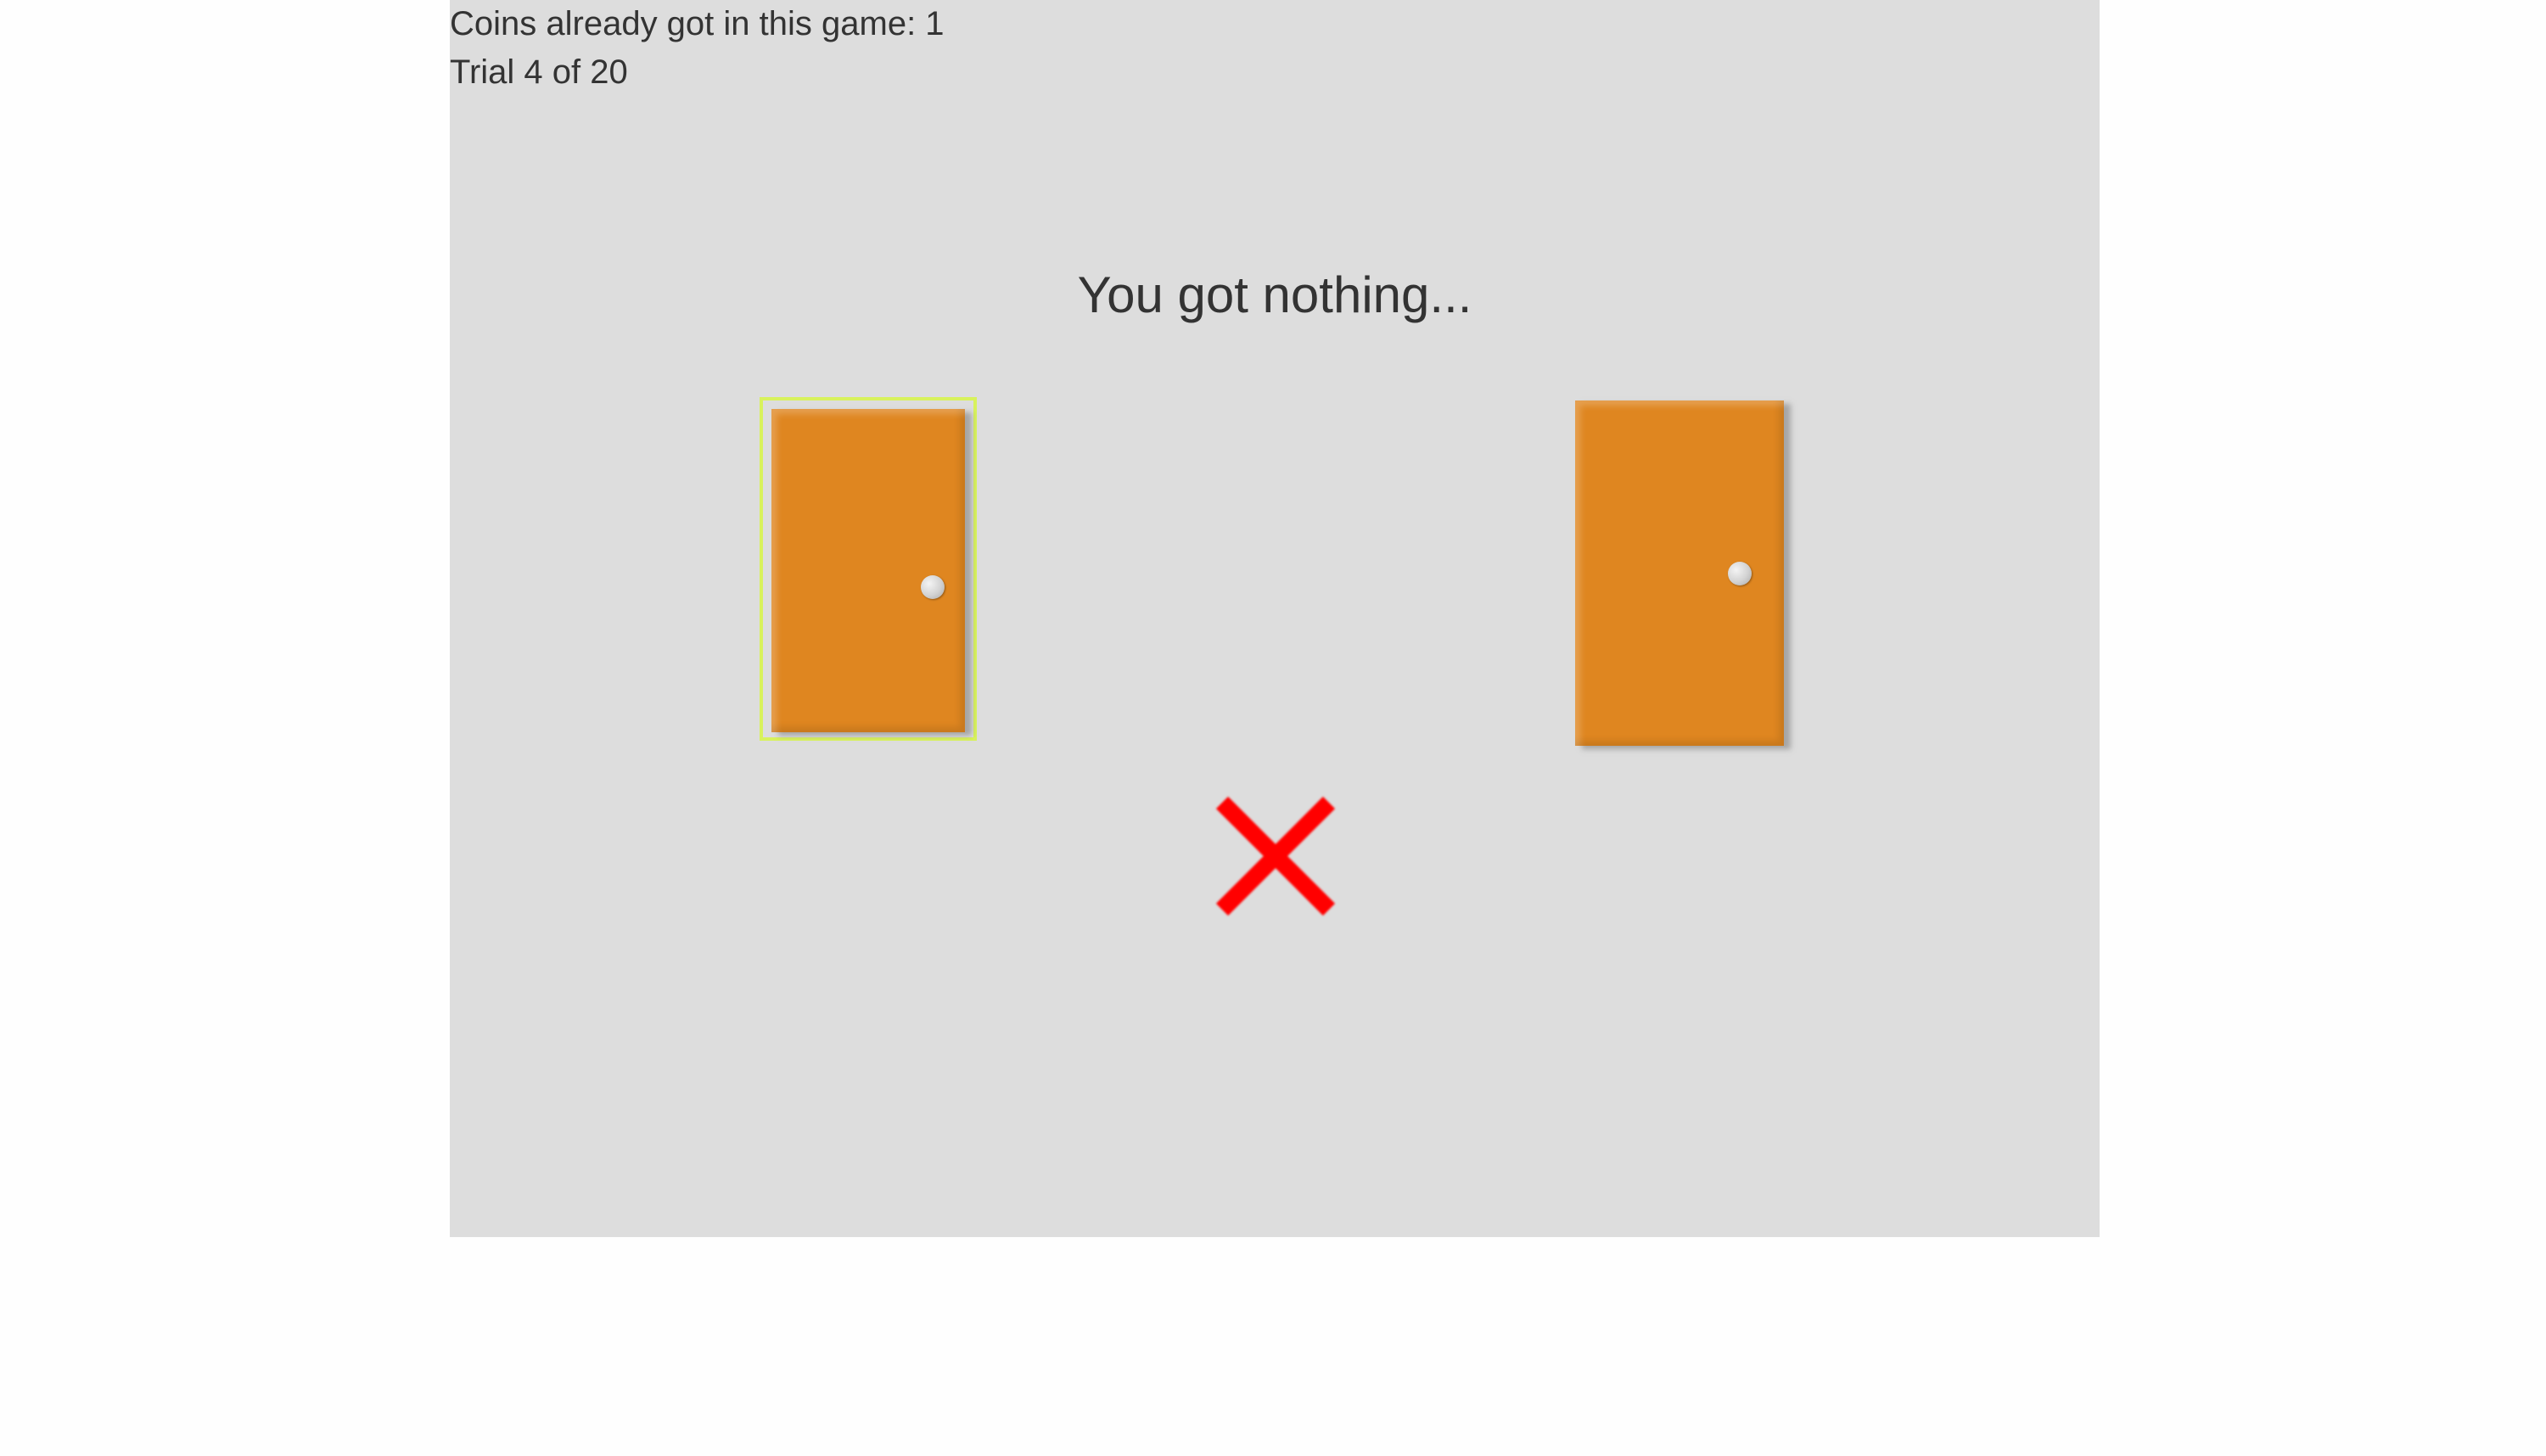 This screenshot has height=1456, width=2546. I want to click on trial-counter: Trial 4 of 20, so click(539, 72).